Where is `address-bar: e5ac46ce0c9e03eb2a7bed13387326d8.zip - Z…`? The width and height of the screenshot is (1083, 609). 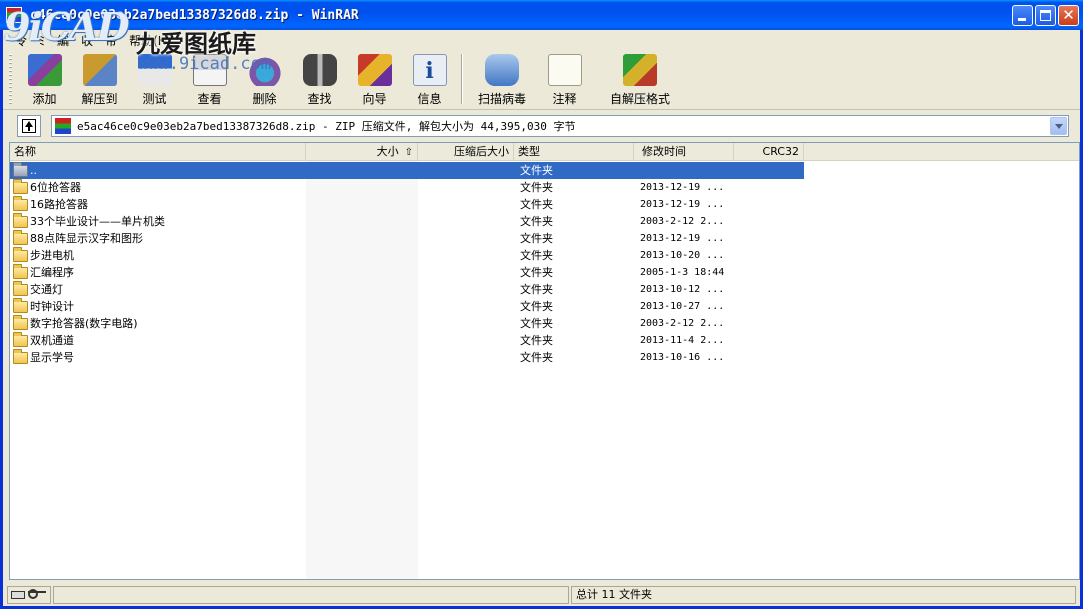
address-bar: e5ac46ce0c9e03eb2a7bed13387326d8.zip - Z… is located at coordinates (541, 126).